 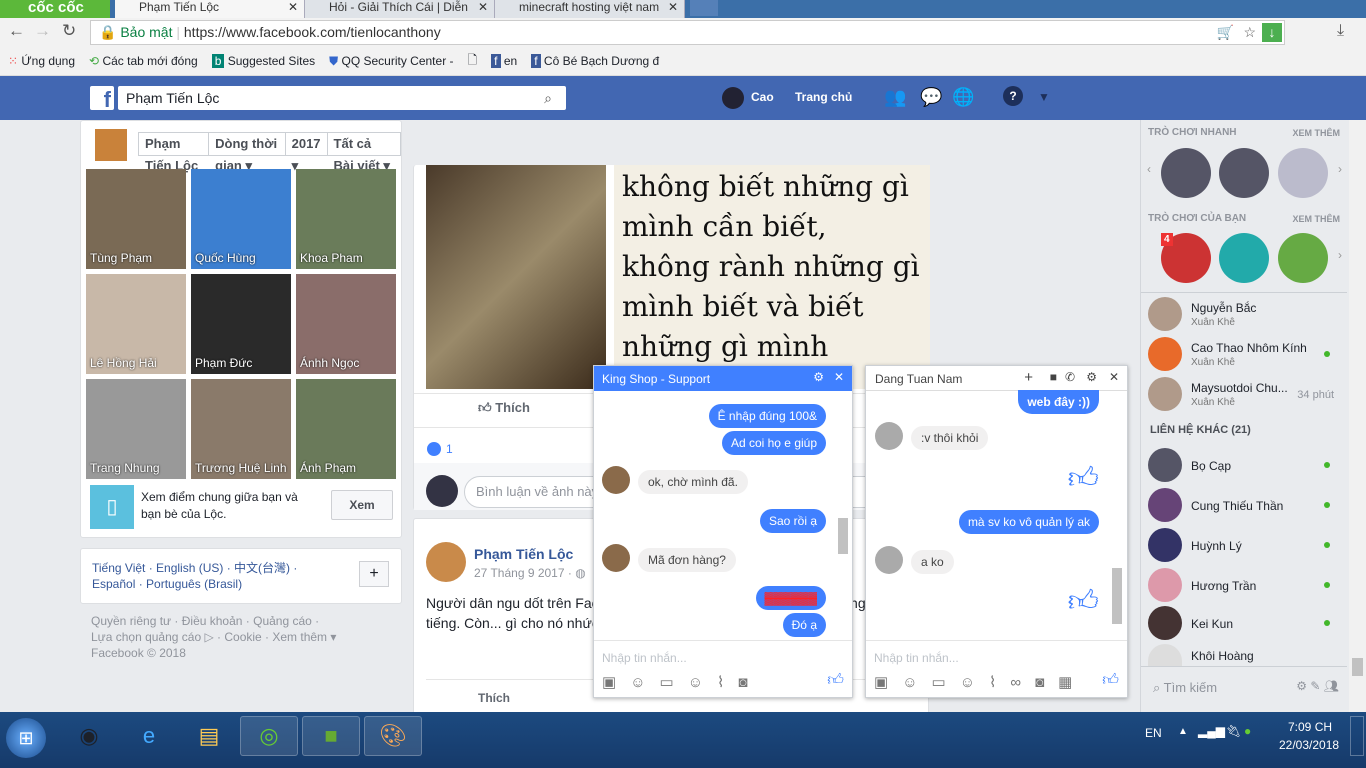 I want to click on bookmark-en: f en, so click(x=504, y=61).